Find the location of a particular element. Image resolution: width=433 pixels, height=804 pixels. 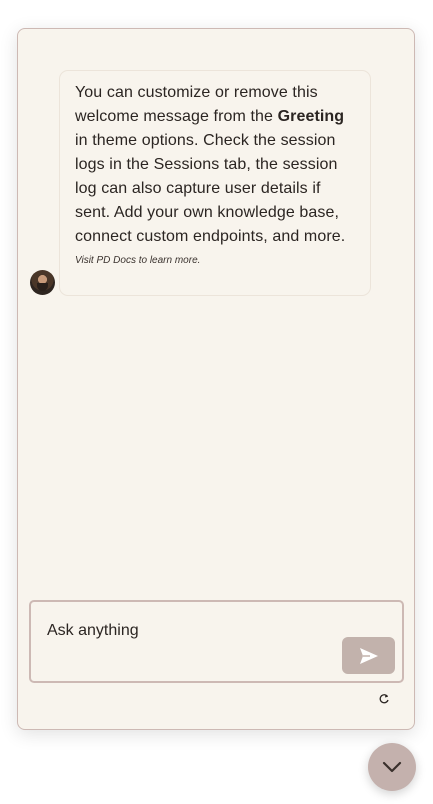

chevron-down-icon is located at coordinates (392, 767).